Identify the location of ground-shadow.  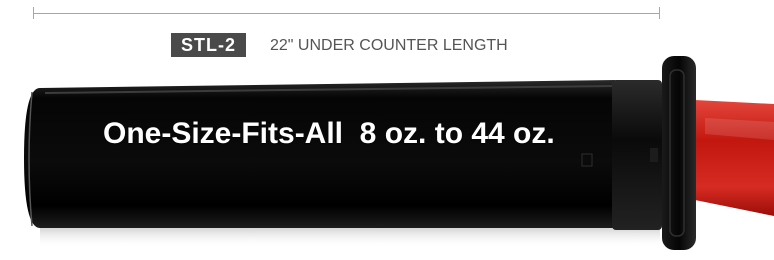
(350, 238).